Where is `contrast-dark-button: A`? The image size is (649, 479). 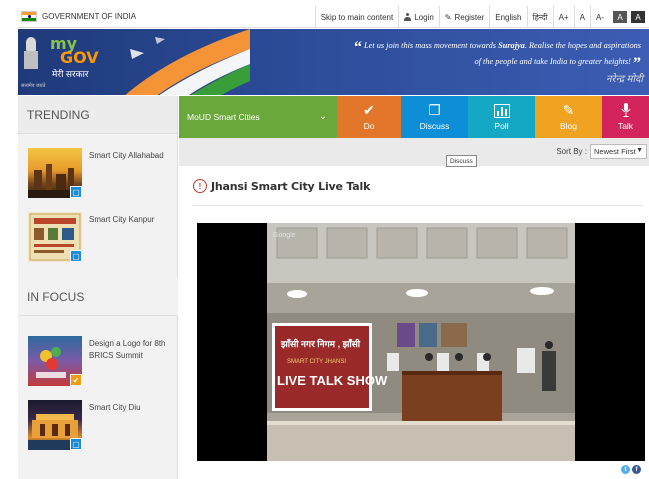
contrast-dark-button: A is located at coordinates (620, 17).